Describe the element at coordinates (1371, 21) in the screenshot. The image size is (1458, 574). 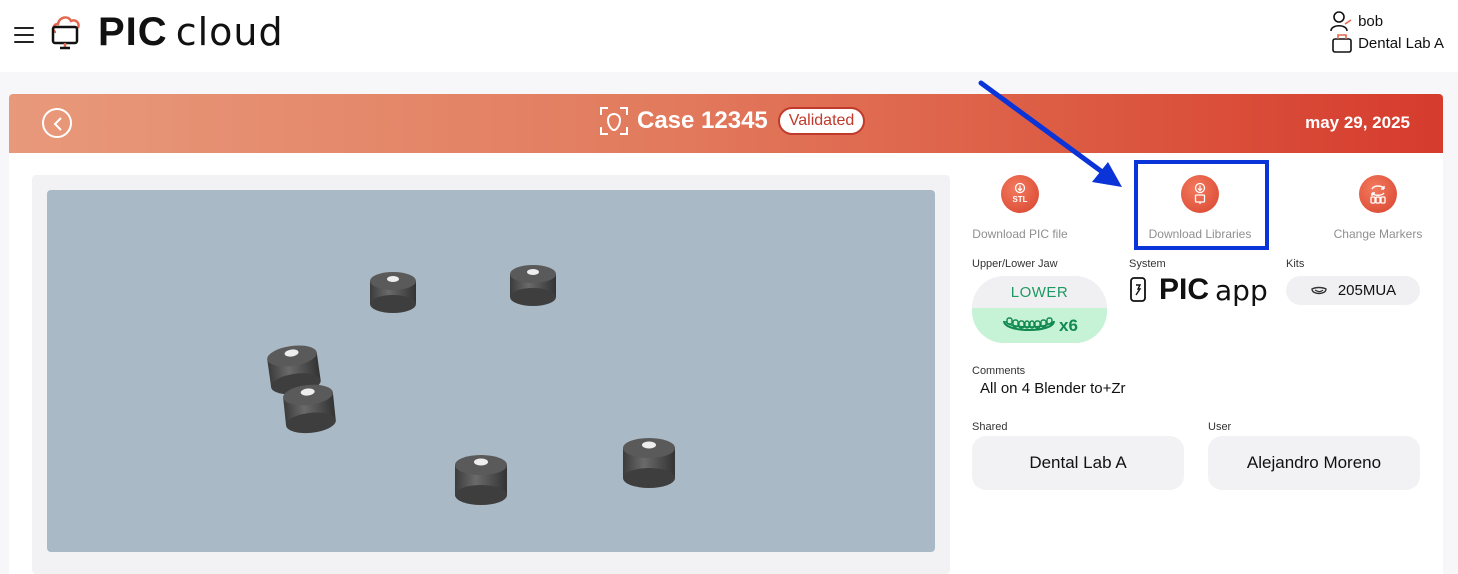
I see `user-name: bob` at that location.